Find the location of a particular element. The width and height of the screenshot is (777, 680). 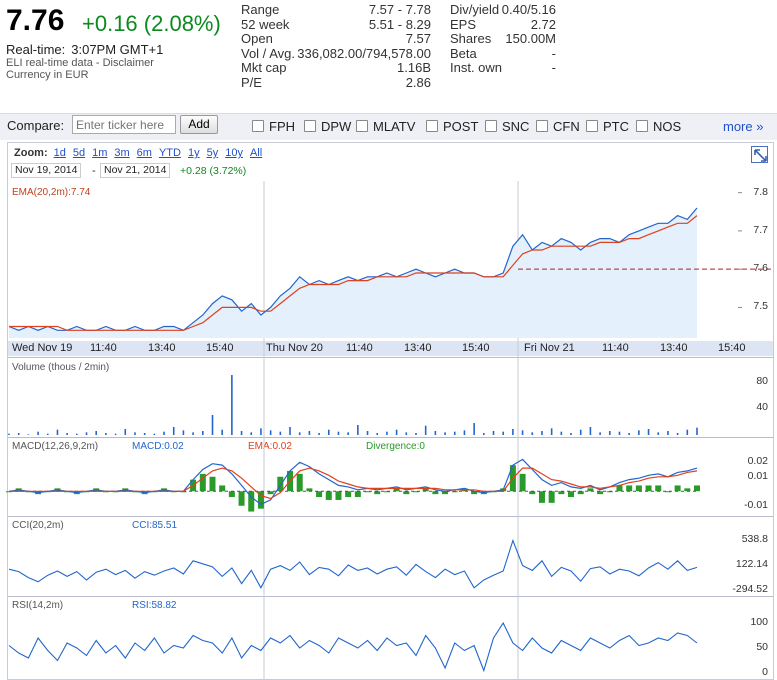

y-tick-label: 7.7 is located at coordinates (760, 229).